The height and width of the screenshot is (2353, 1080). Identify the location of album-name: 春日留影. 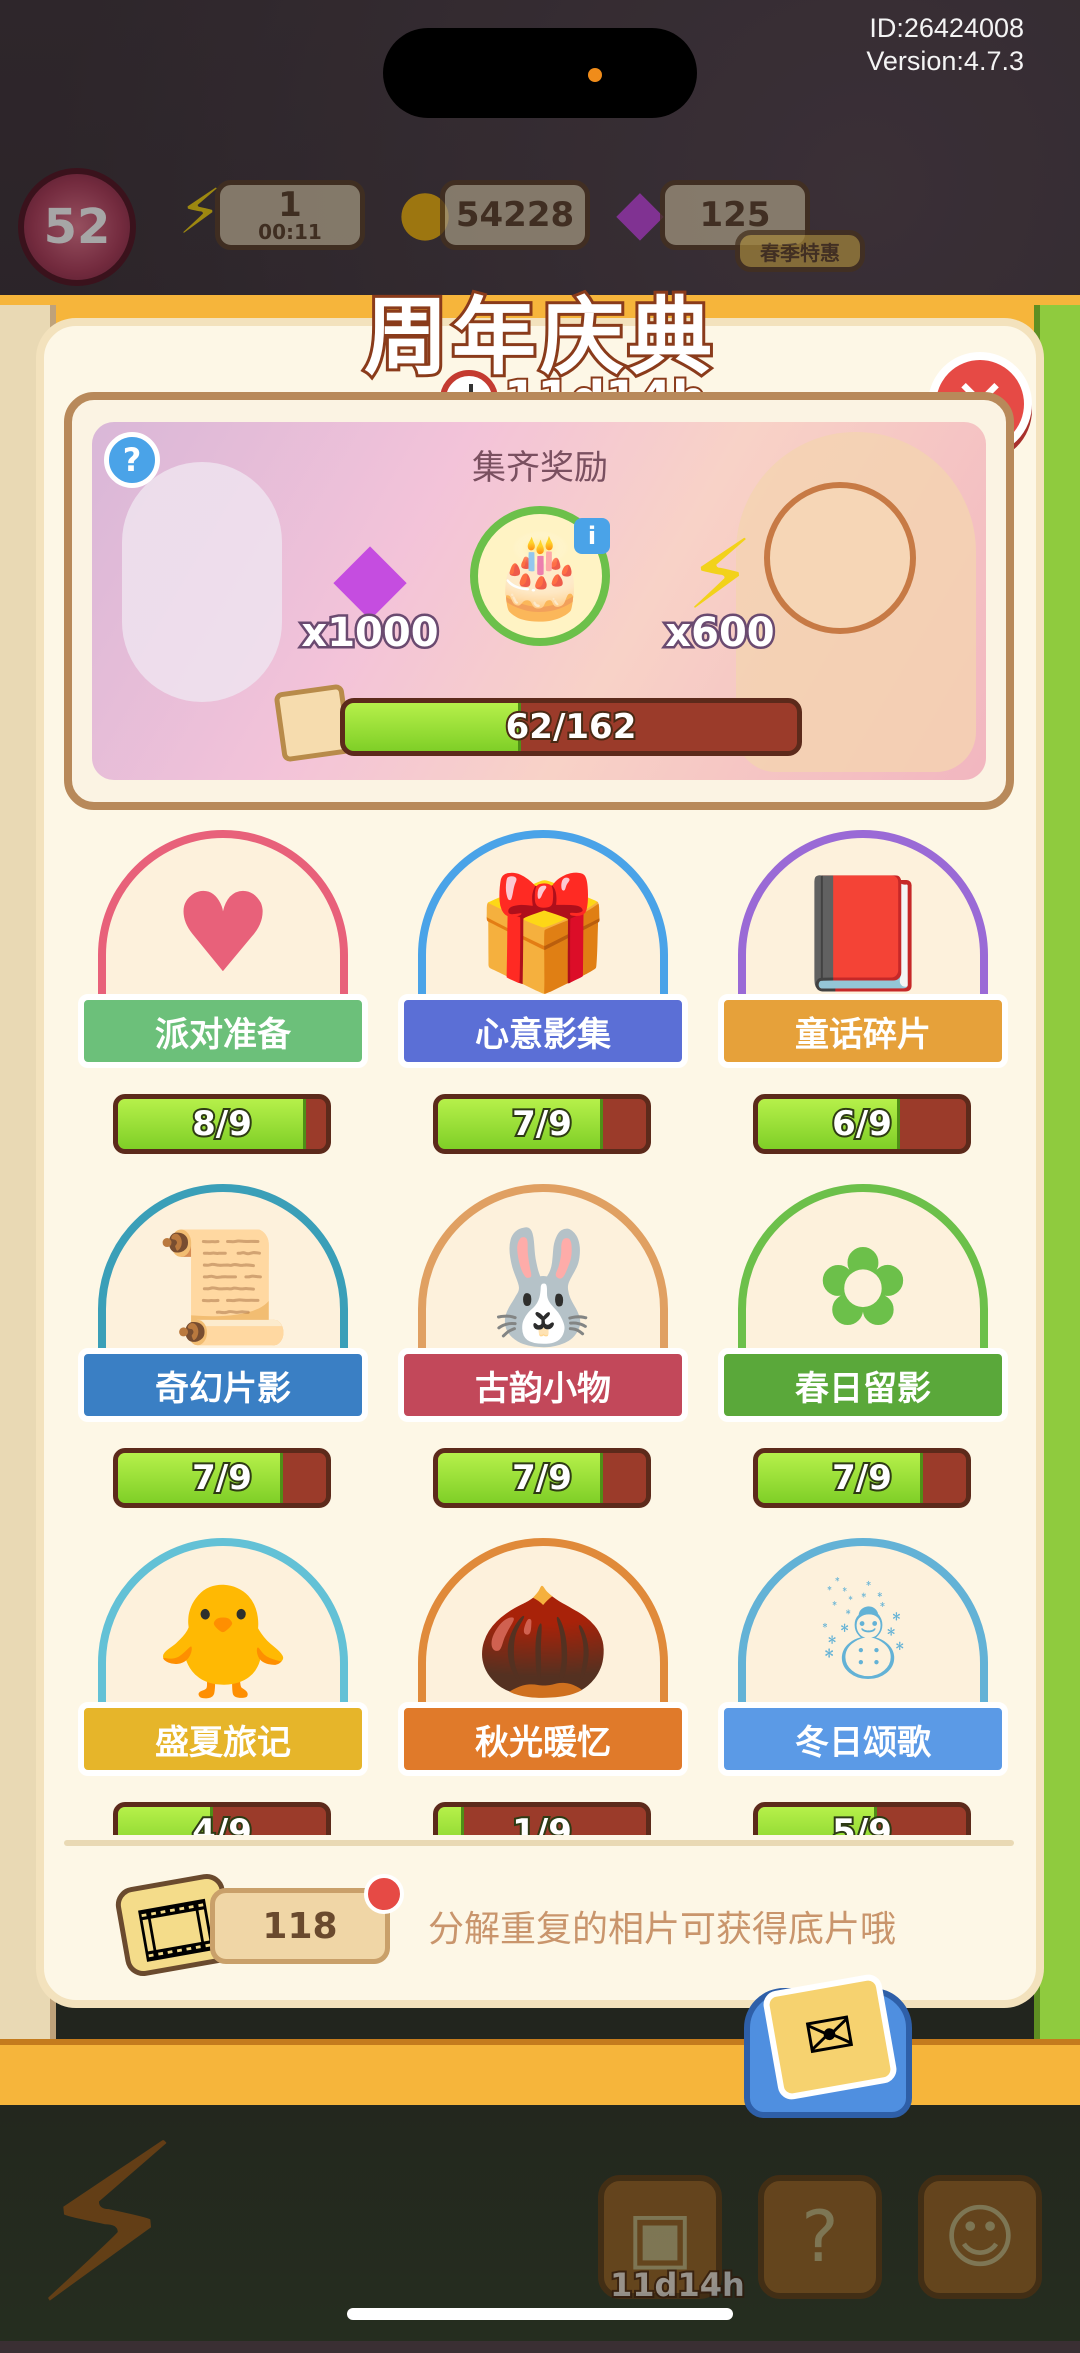
(863, 1385).